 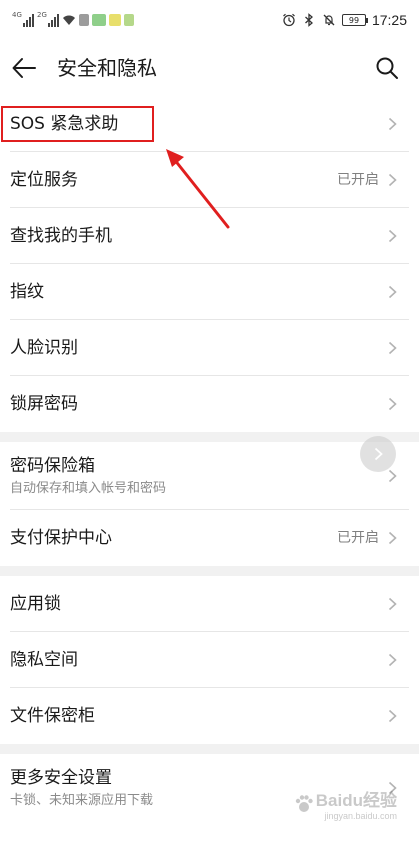 I want to click on item-label: 更多安全设置, so click(x=61, y=778).